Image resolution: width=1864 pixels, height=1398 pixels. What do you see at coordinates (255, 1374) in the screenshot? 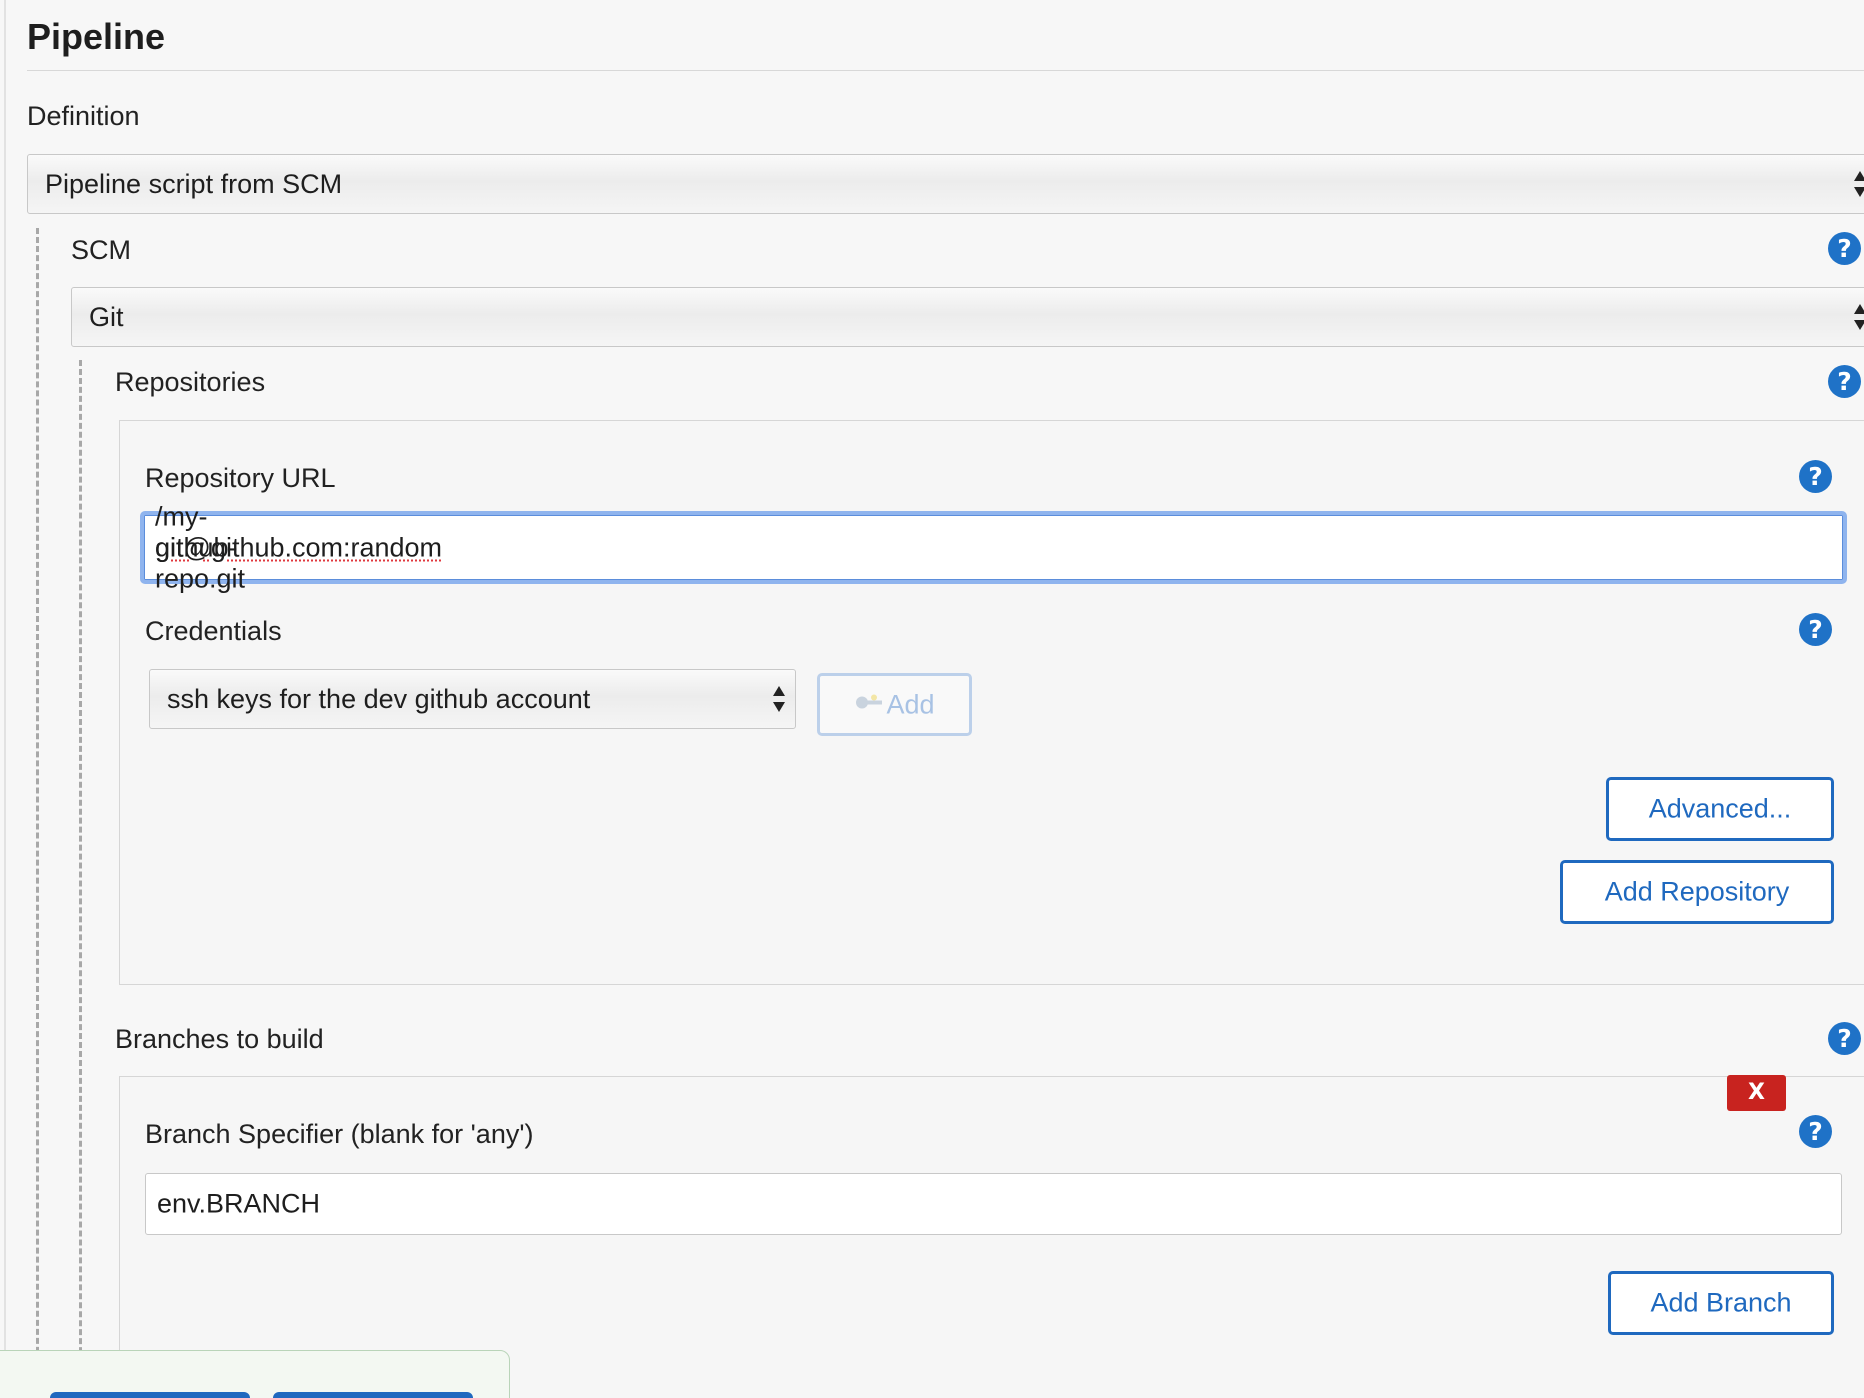
I see `bottom-popup` at bounding box center [255, 1374].